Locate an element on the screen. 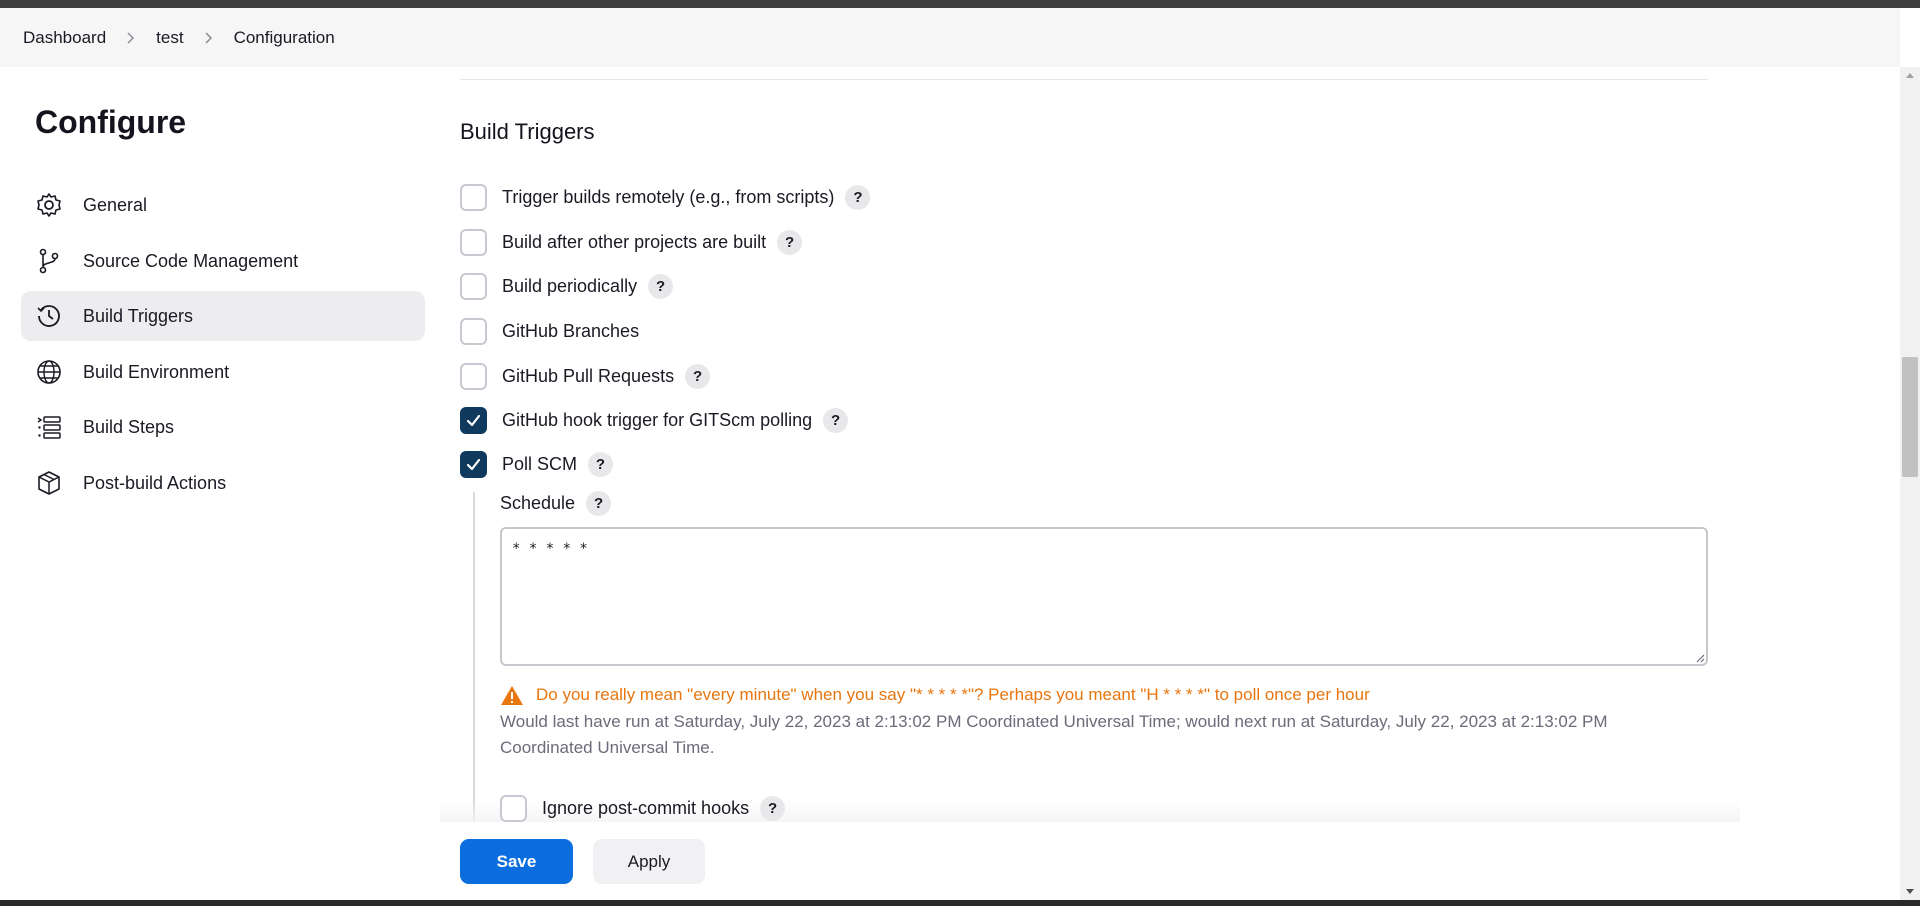 The height and width of the screenshot is (906, 1920). schedule-label-row: Schedule ? is located at coordinates (556, 503).